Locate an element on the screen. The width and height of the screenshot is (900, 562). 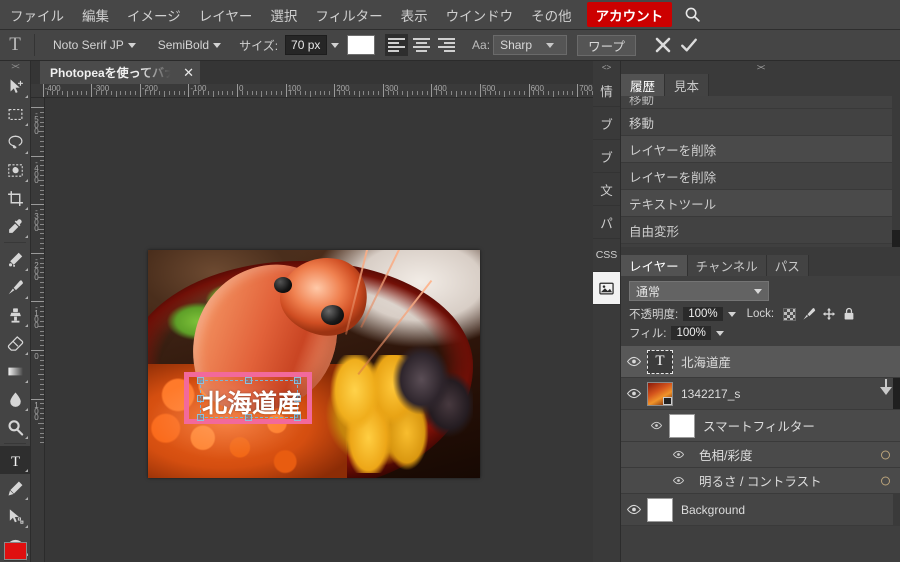
history-item: 自由変形 is located at coordinates (760, 230).